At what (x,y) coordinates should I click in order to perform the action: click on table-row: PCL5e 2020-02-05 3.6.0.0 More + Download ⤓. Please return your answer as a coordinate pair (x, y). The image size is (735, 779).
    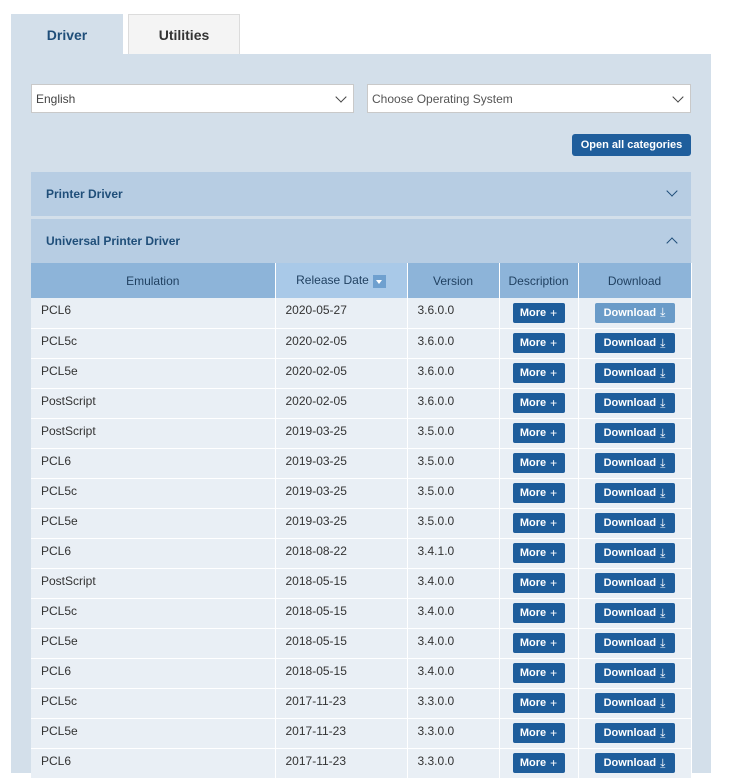
    Looking at the image, I should click on (361, 373).